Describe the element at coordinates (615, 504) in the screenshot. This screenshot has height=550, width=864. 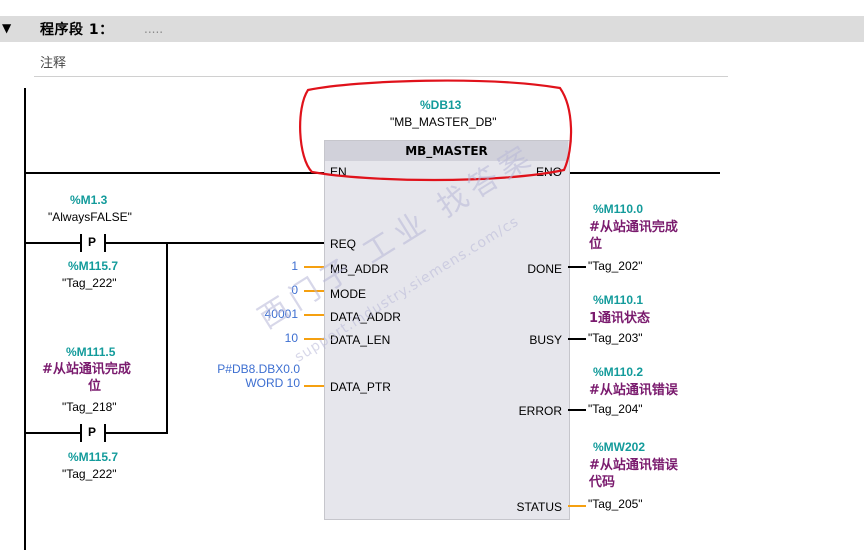
I see `out-status-tag: "Tag_205"` at that location.